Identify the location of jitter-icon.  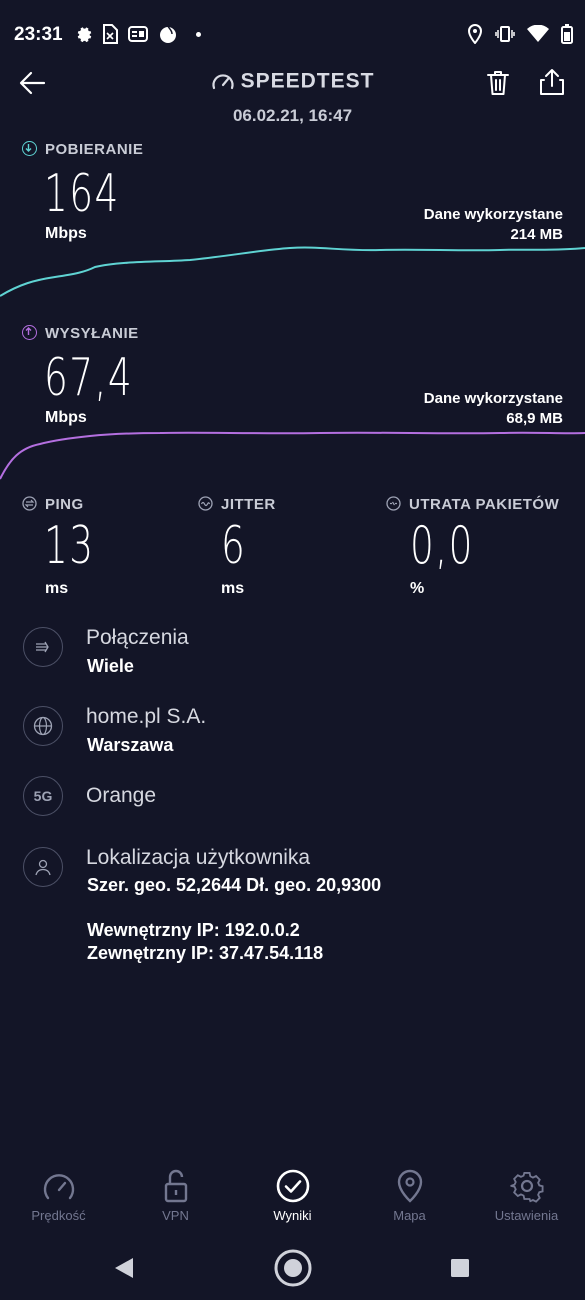
(205, 503).